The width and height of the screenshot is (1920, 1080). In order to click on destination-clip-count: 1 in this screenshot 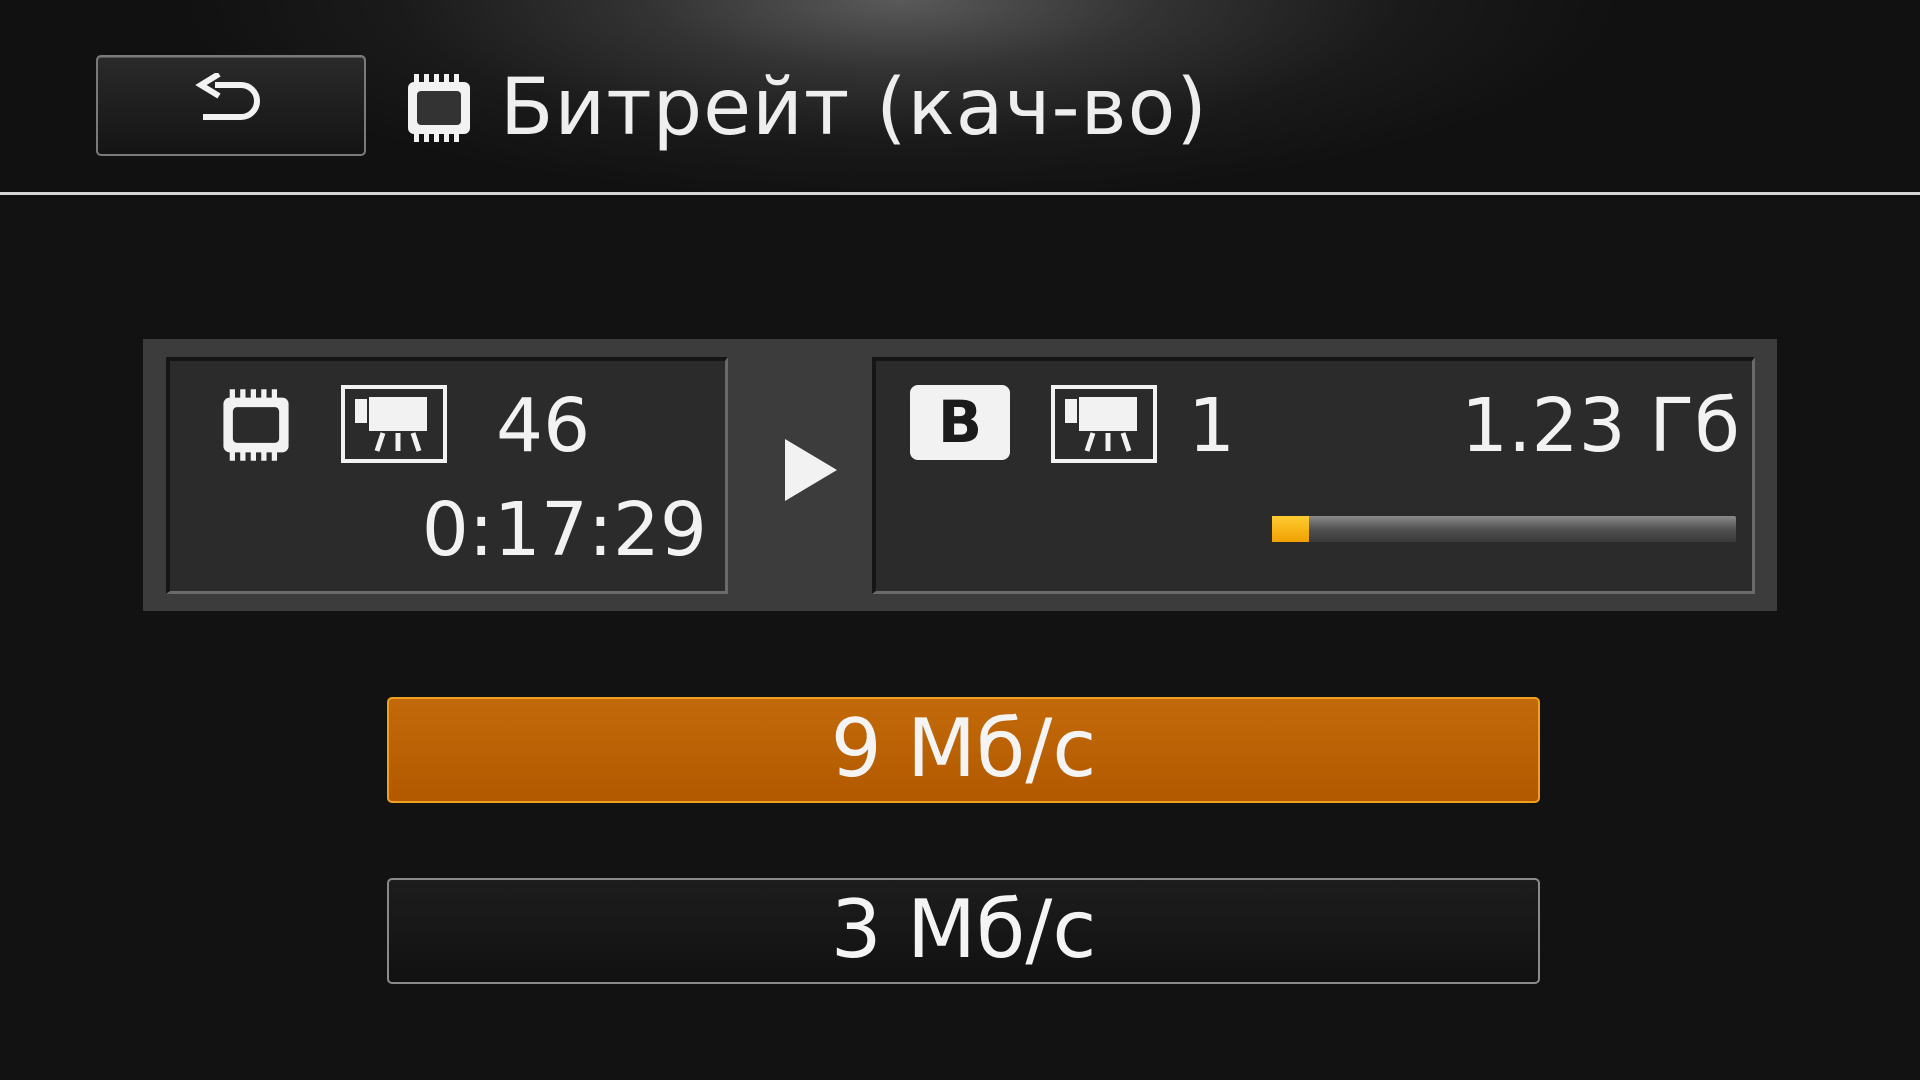, I will do `click(1212, 426)`.